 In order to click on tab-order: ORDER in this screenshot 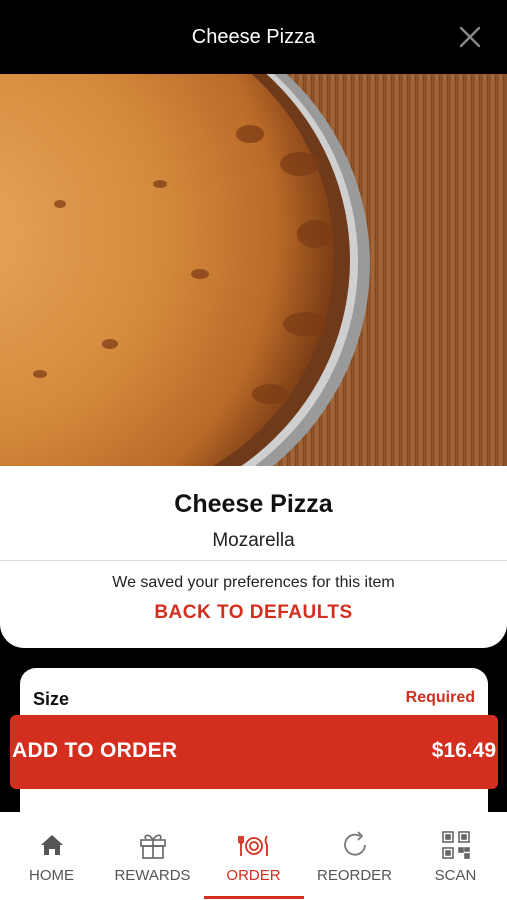, I will do `click(253, 856)`.